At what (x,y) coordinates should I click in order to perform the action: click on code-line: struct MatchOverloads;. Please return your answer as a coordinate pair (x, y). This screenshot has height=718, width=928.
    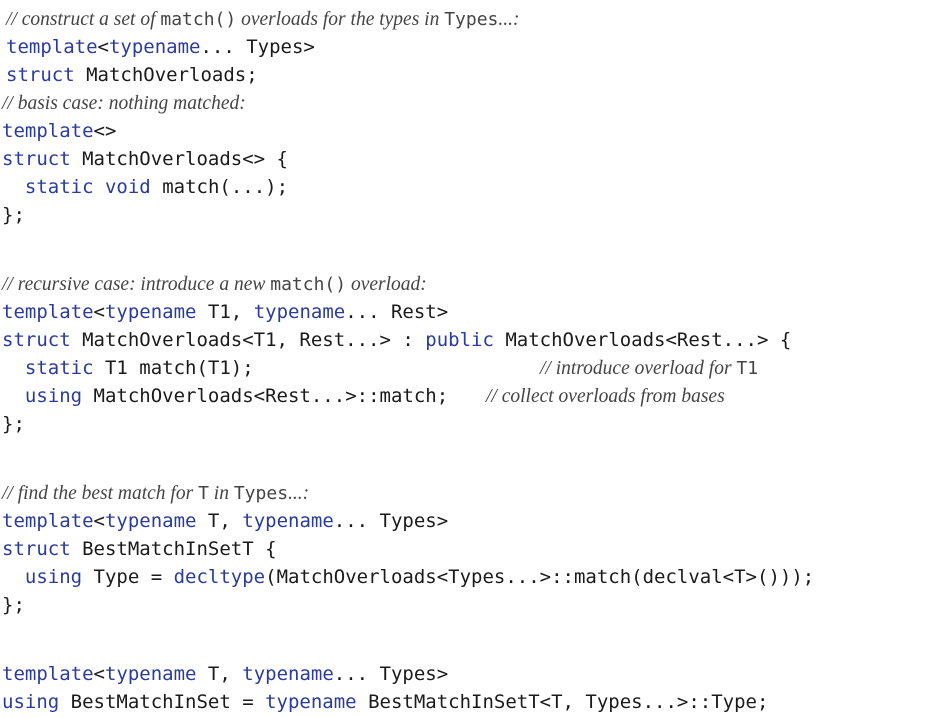
    Looking at the image, I should click on (132, 75).